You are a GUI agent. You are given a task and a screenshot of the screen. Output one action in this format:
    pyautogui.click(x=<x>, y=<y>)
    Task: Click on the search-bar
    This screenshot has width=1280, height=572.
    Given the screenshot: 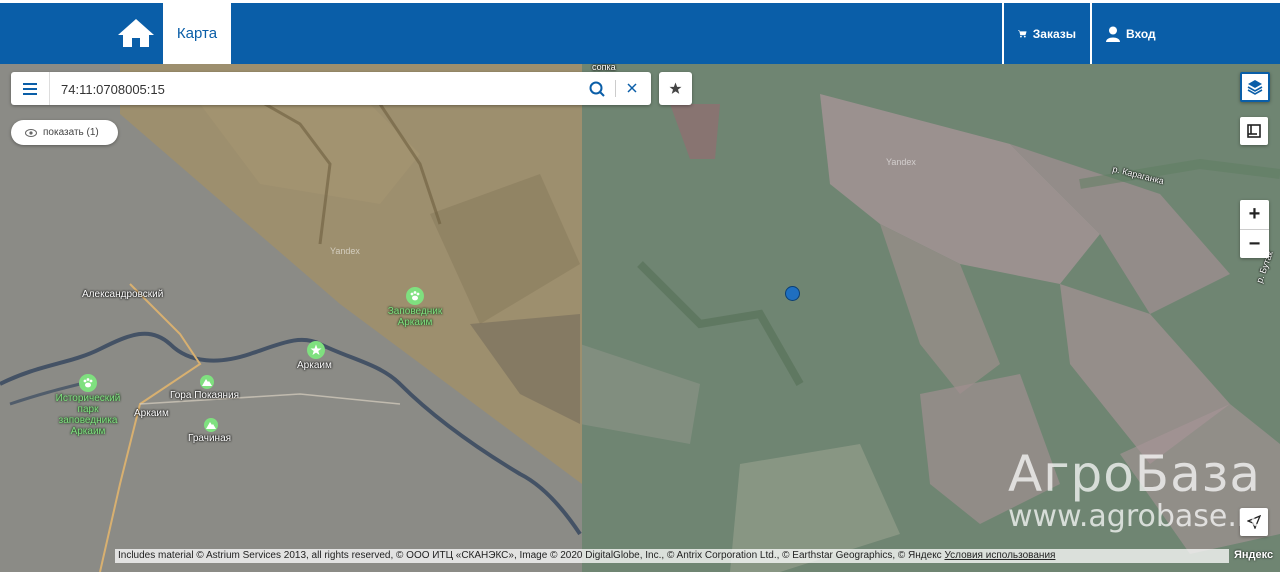 What is the action you would take?
    pyautogui.click(x=331, y=88)
    